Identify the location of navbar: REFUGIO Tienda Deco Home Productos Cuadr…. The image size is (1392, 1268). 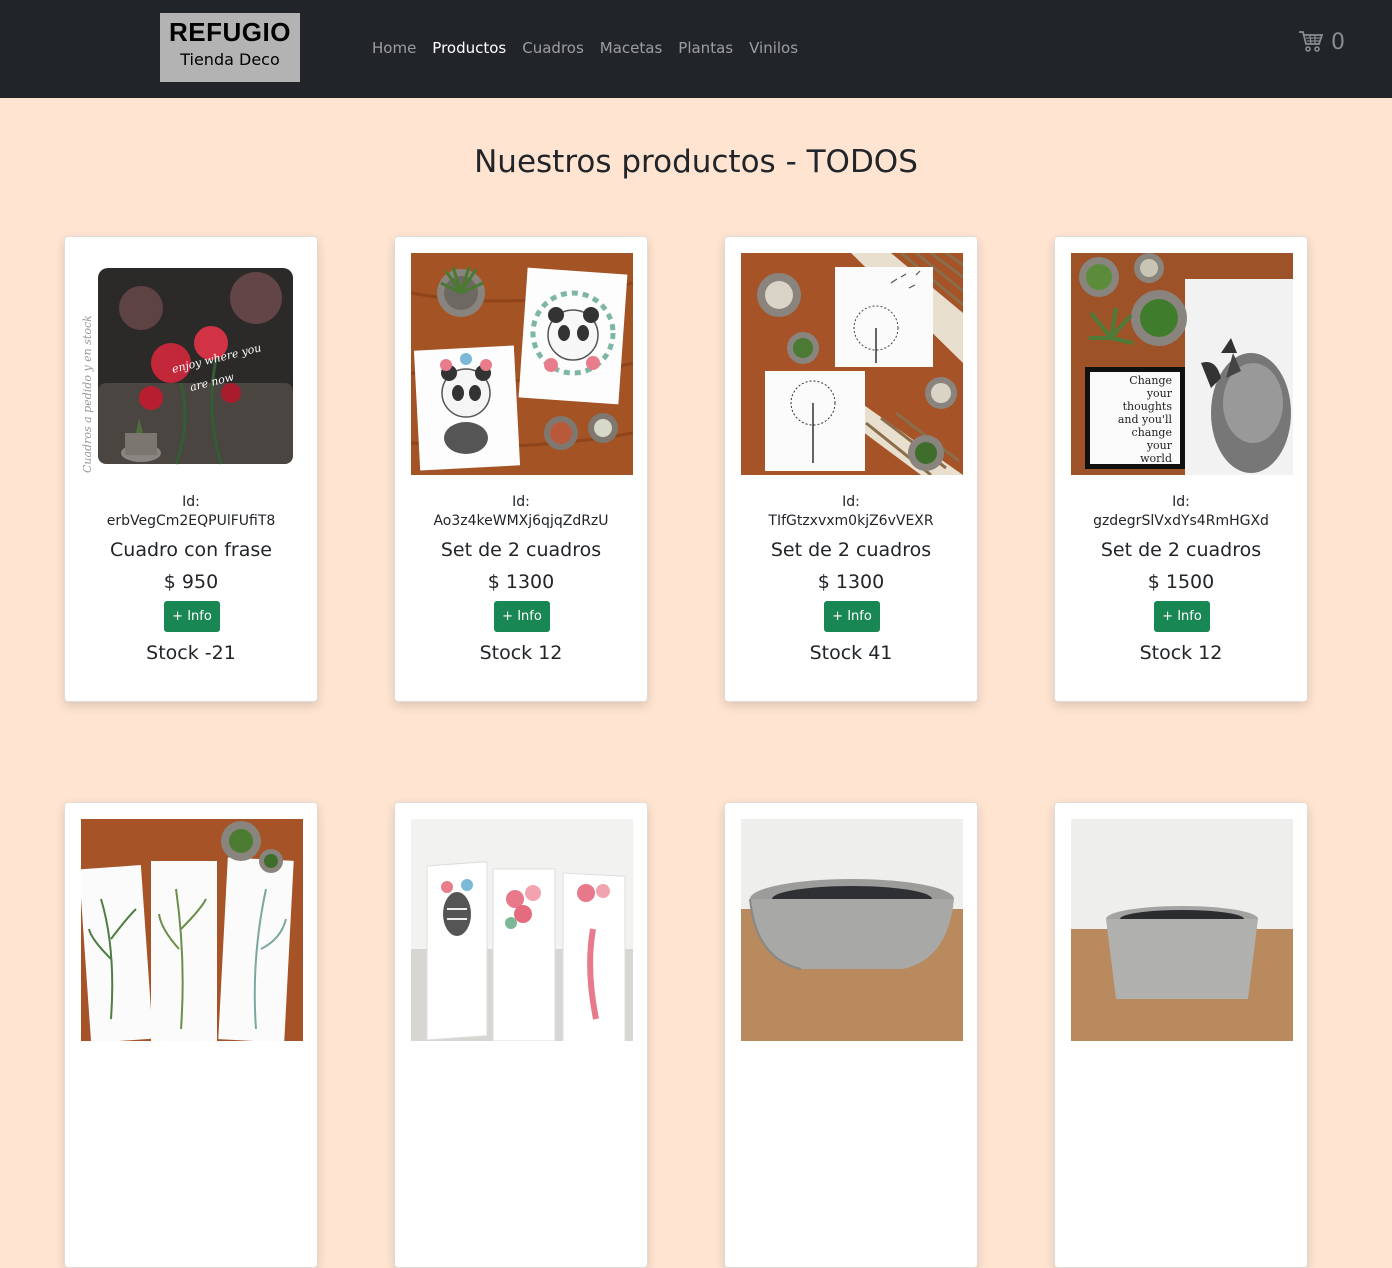
(696, 49).